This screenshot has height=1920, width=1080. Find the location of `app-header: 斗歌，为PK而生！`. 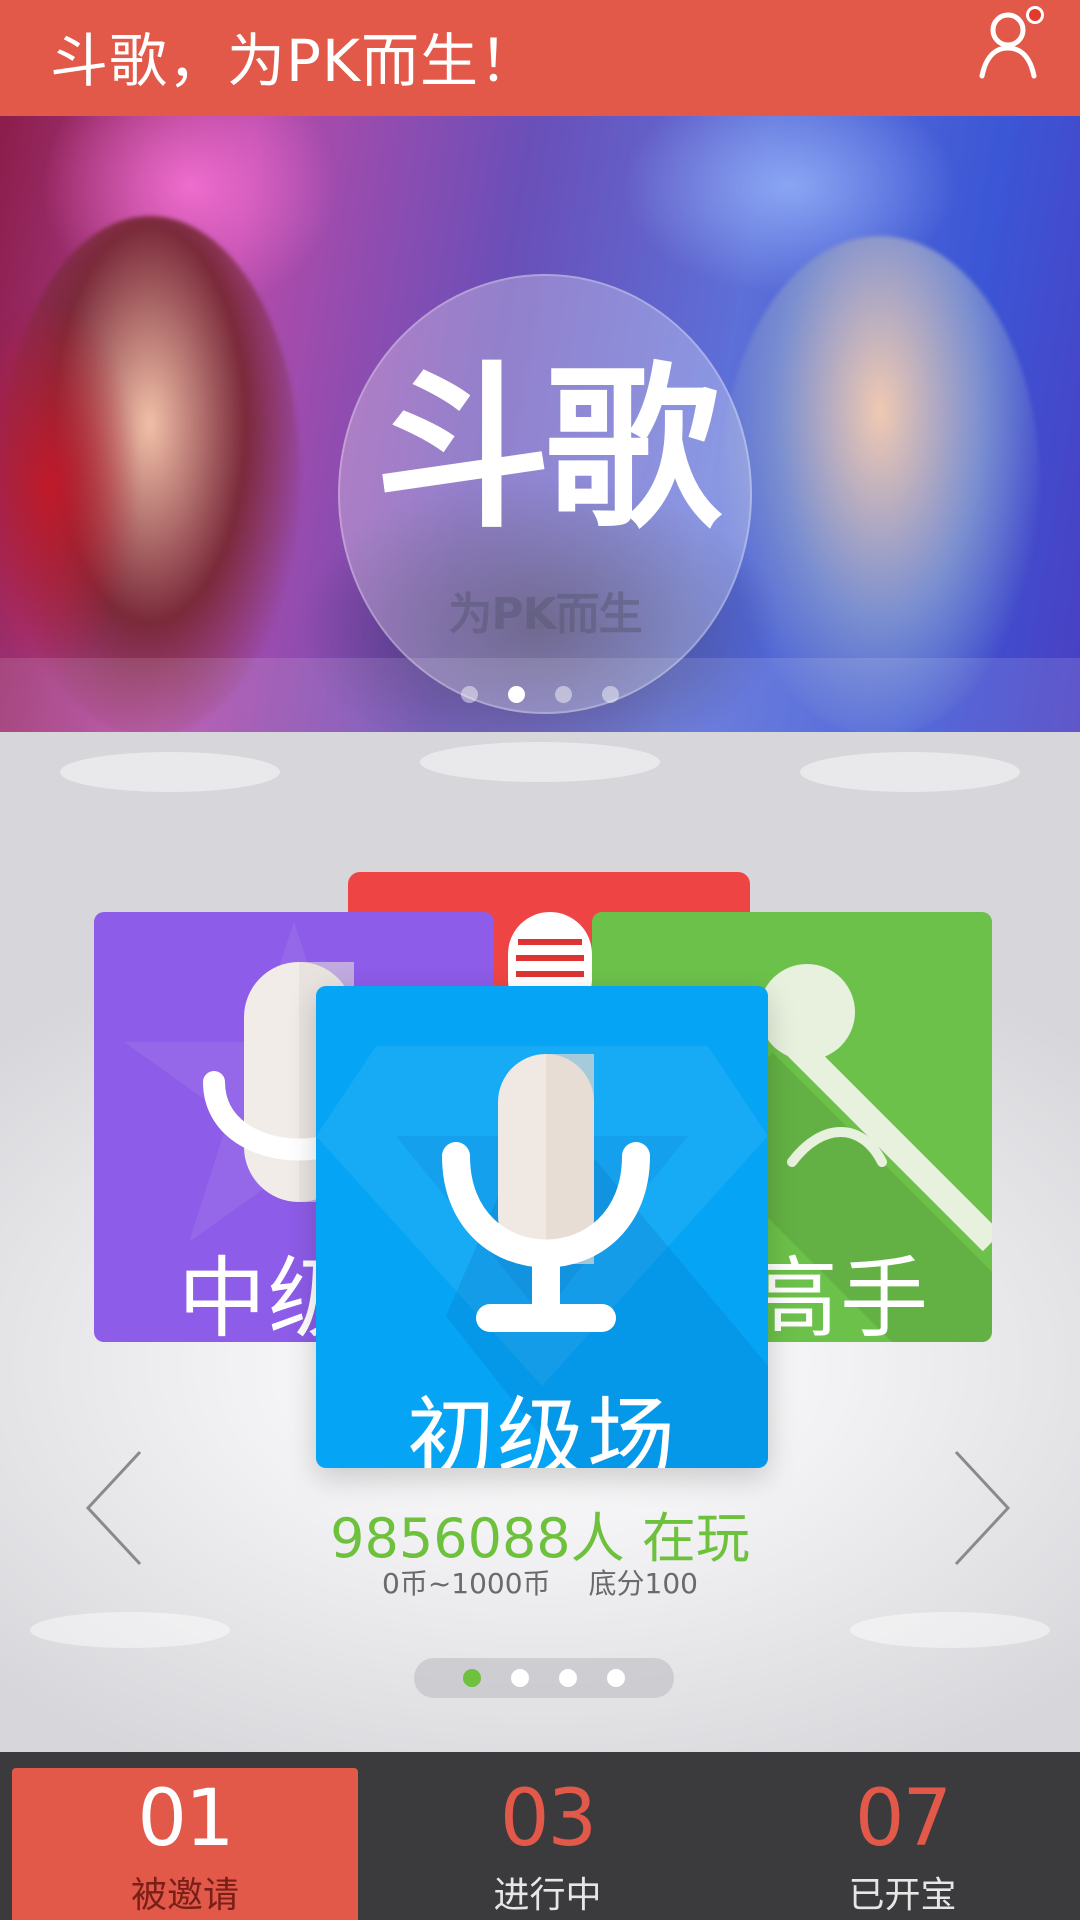

app-header: 斗歌，为PK而生！ is located at coordinates (540, 58).